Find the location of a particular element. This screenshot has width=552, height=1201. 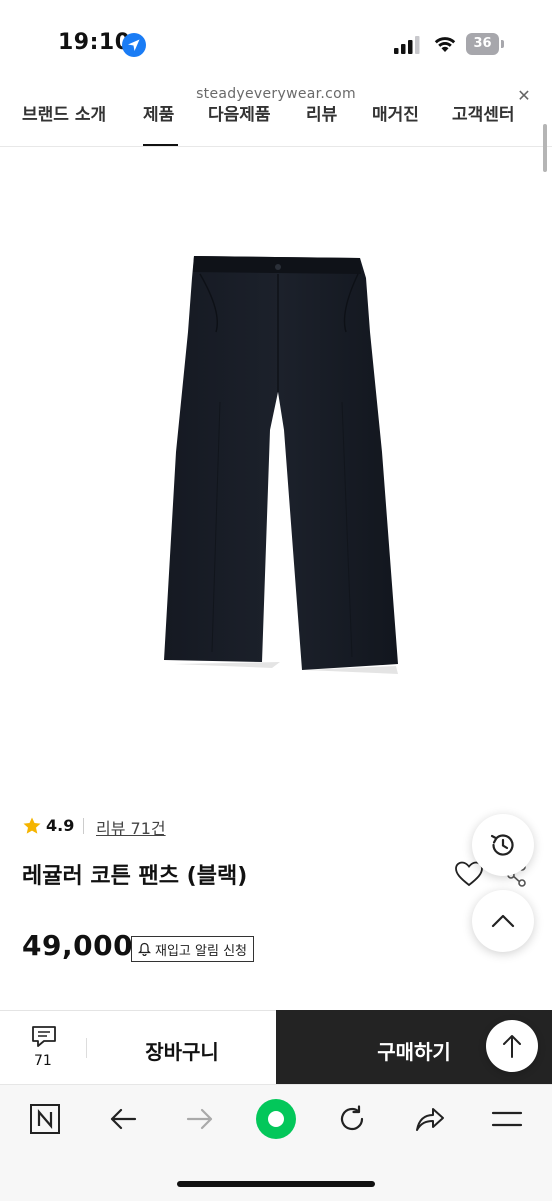

product-price: 49,000 is located at coordinates (78, 945).